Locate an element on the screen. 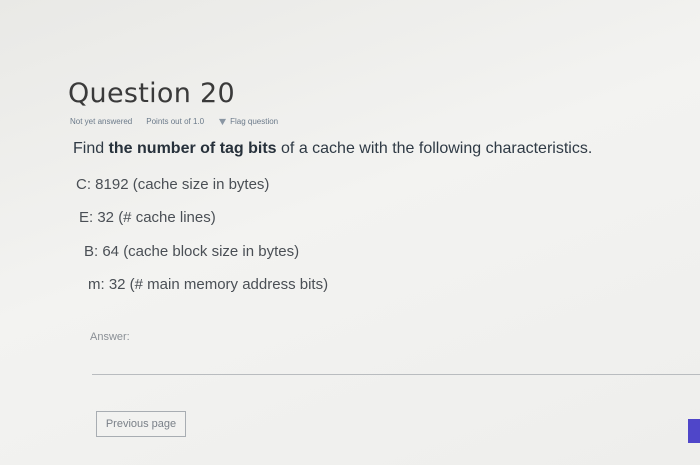  answer-label: Answer: is located at coordinates (110, 337).